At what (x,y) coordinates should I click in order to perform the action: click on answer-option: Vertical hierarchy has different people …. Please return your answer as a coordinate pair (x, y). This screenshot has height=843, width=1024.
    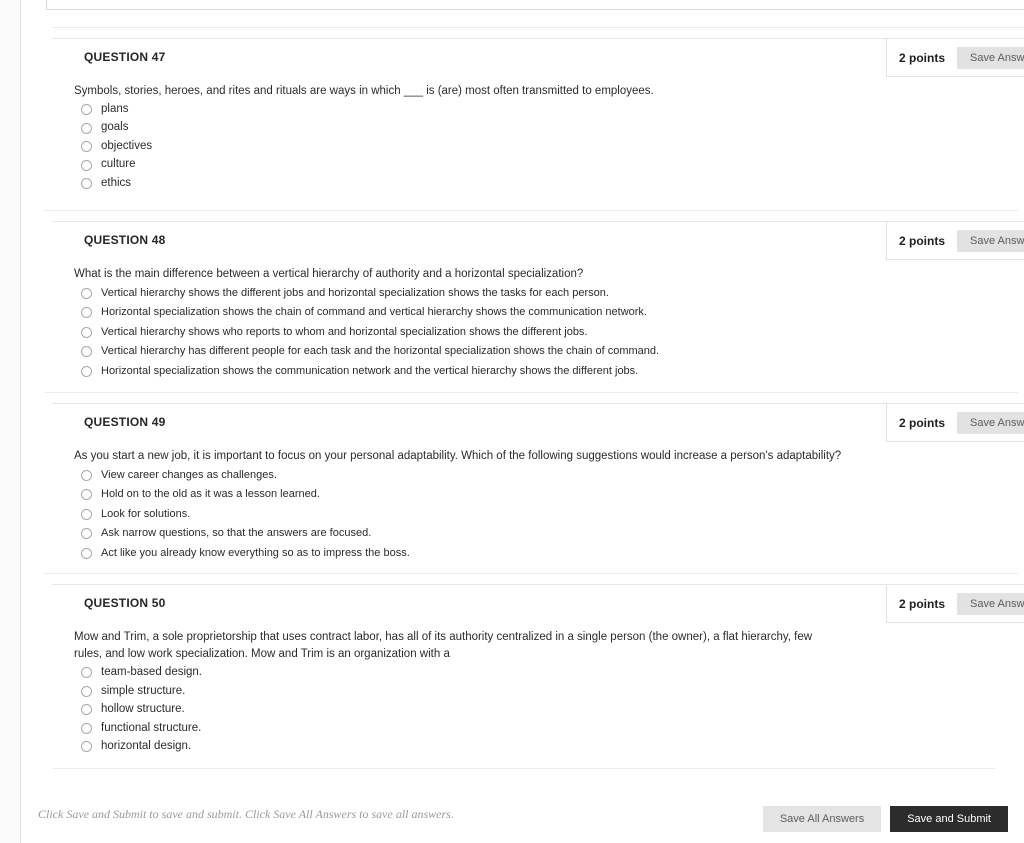
    Looking at the image, I should click on (549, 352).